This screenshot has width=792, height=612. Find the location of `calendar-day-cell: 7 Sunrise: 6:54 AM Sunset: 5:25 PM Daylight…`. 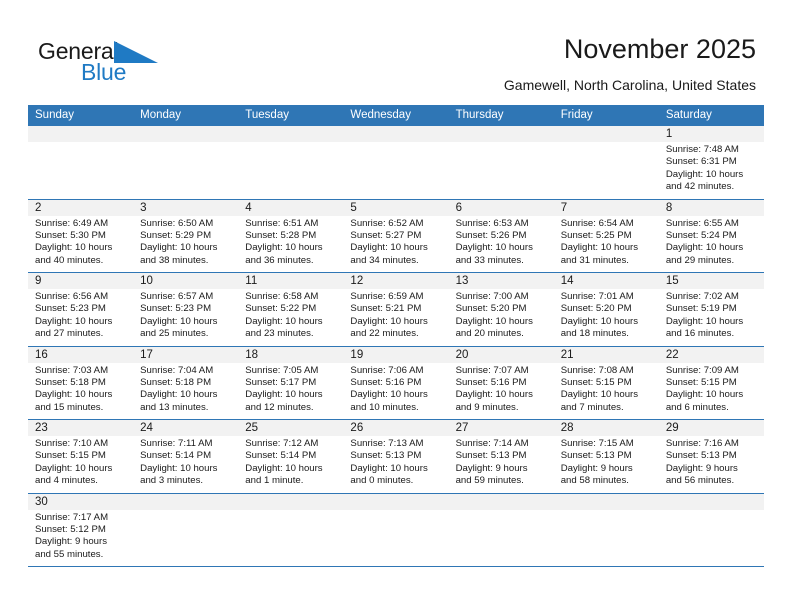

calendar-day-cell: 7 Sunrise: 6:54 AM Sunset: 5:25 PM Daylight… is located at coordinates (606, 236).